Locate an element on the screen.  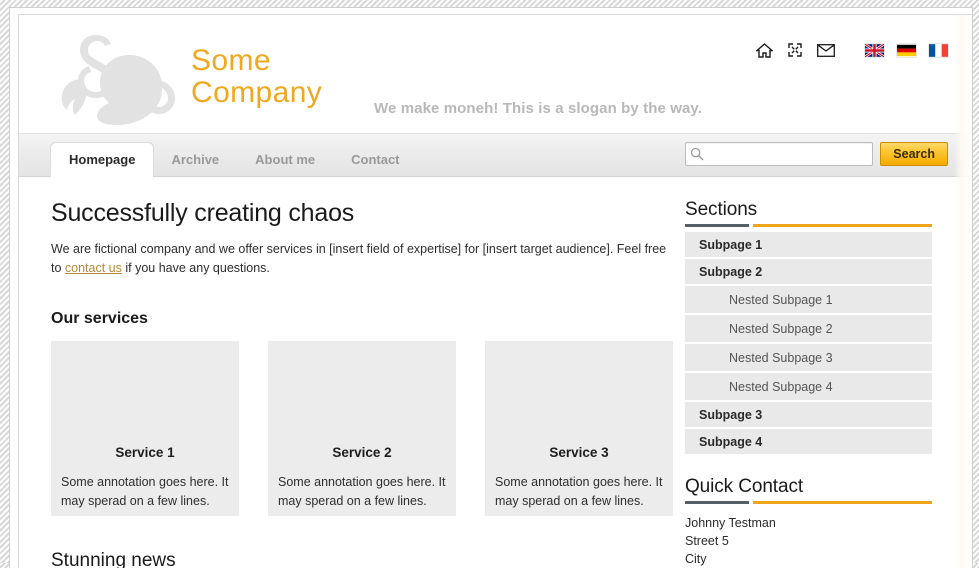
search-input is located at coordinates (788, 154).